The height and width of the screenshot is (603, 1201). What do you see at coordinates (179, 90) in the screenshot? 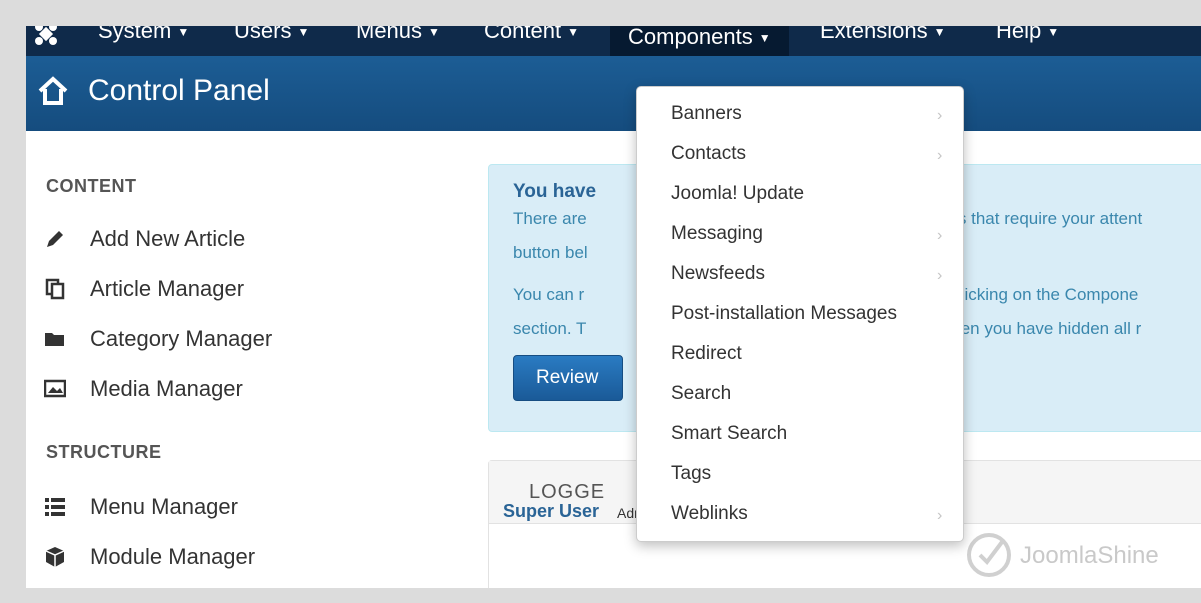
I see `page-title: Control Panel` at bounding box center [179, 90].